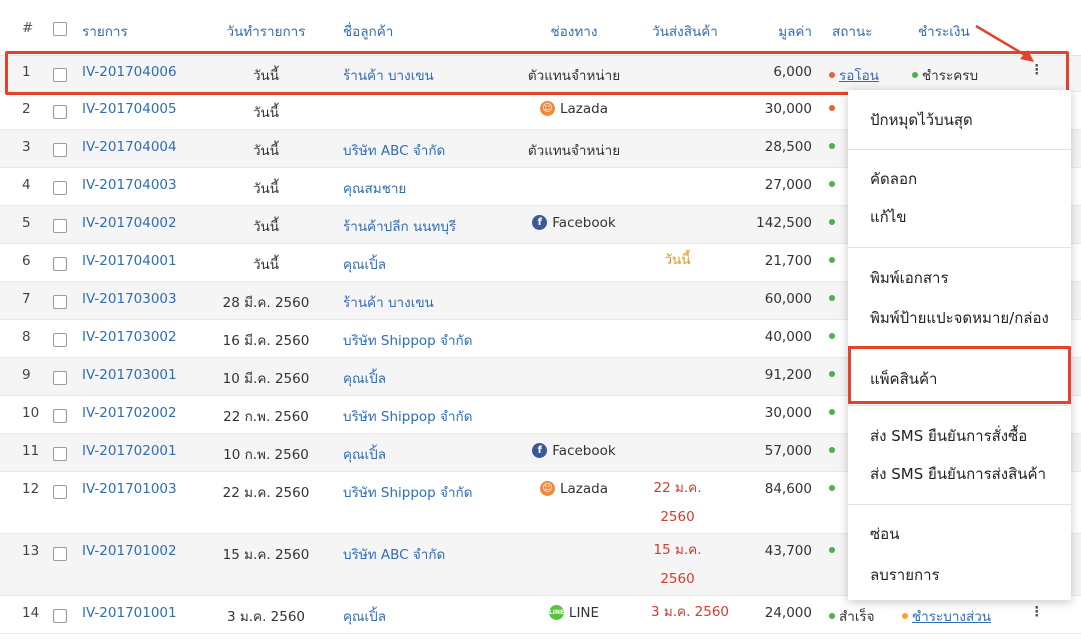 Image resolution: width=1081 pixels, height=641 pixels. Describe the element at coordinates (129, 613) in the screenshot. I see `invoice-link: IV-201701001` at that location.